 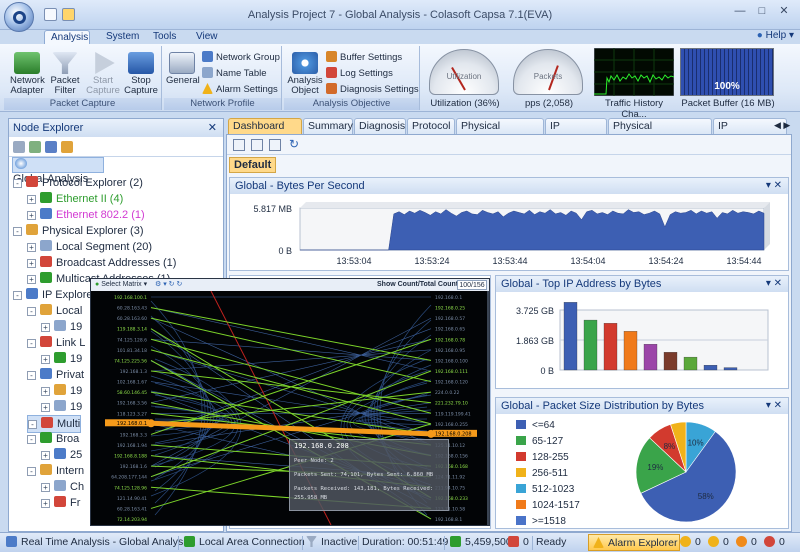 I want to click on tree-item: - Privat, so click(x=55, y=375).